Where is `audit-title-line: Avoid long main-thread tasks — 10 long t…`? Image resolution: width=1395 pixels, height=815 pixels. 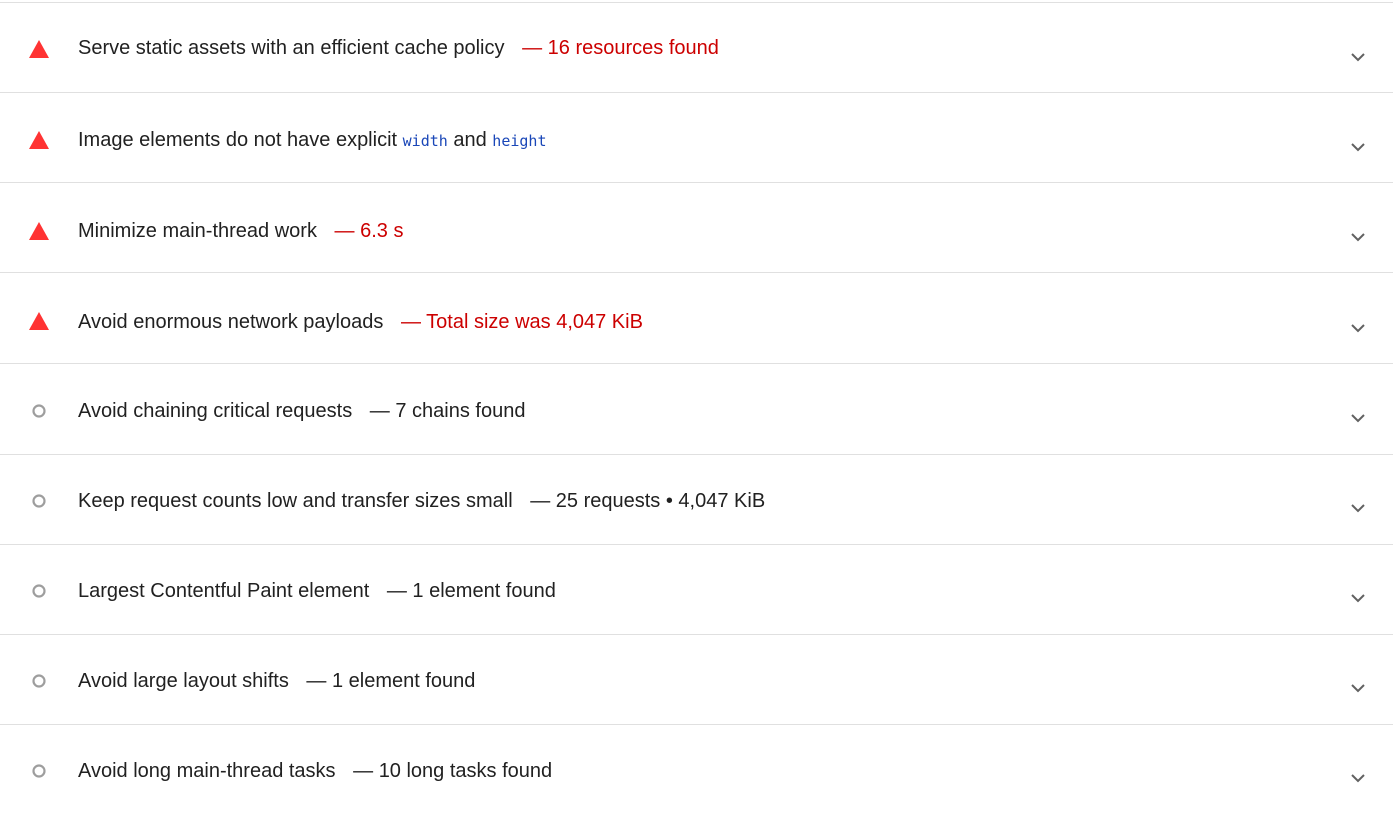 audit-title-line: Avoid long main-thread tasks — 10 long t… is located at coordinates (315, 771).